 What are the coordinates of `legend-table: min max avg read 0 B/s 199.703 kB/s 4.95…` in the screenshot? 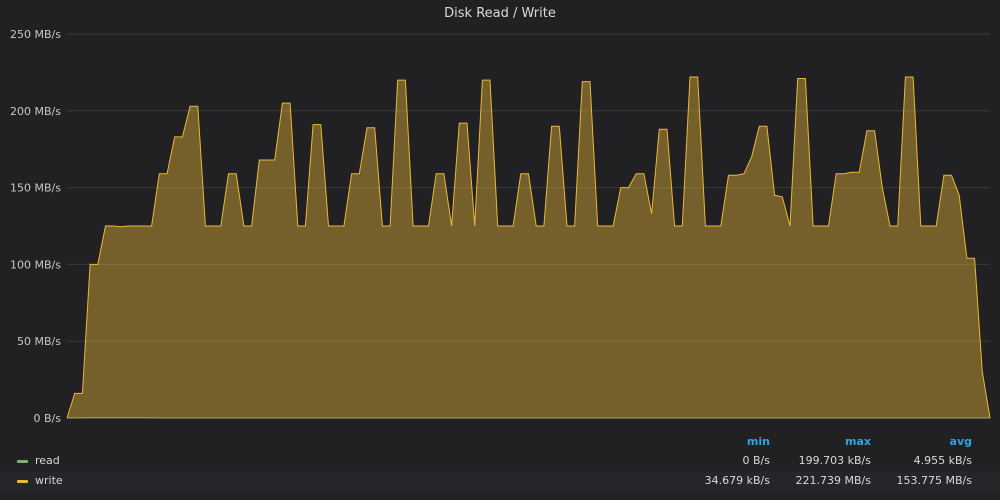 It's located at (500, 461).